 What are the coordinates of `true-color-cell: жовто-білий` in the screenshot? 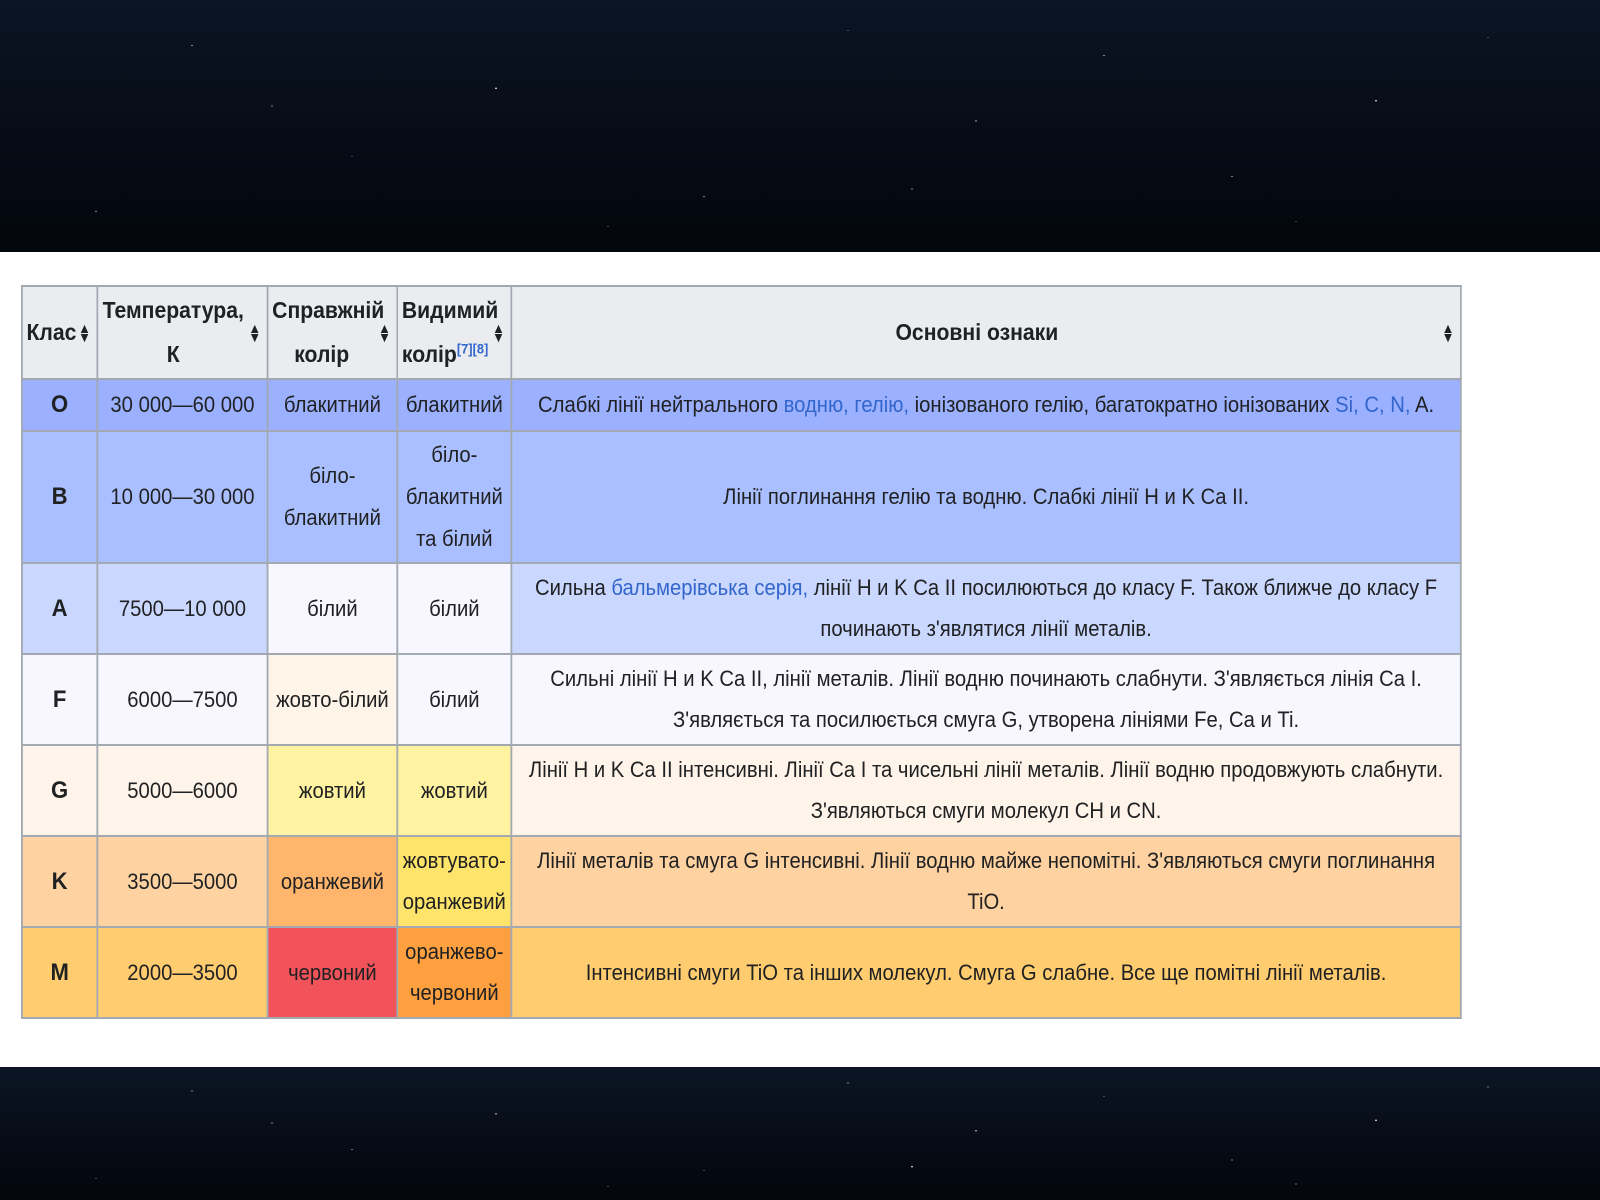 It's located at (332, 699).